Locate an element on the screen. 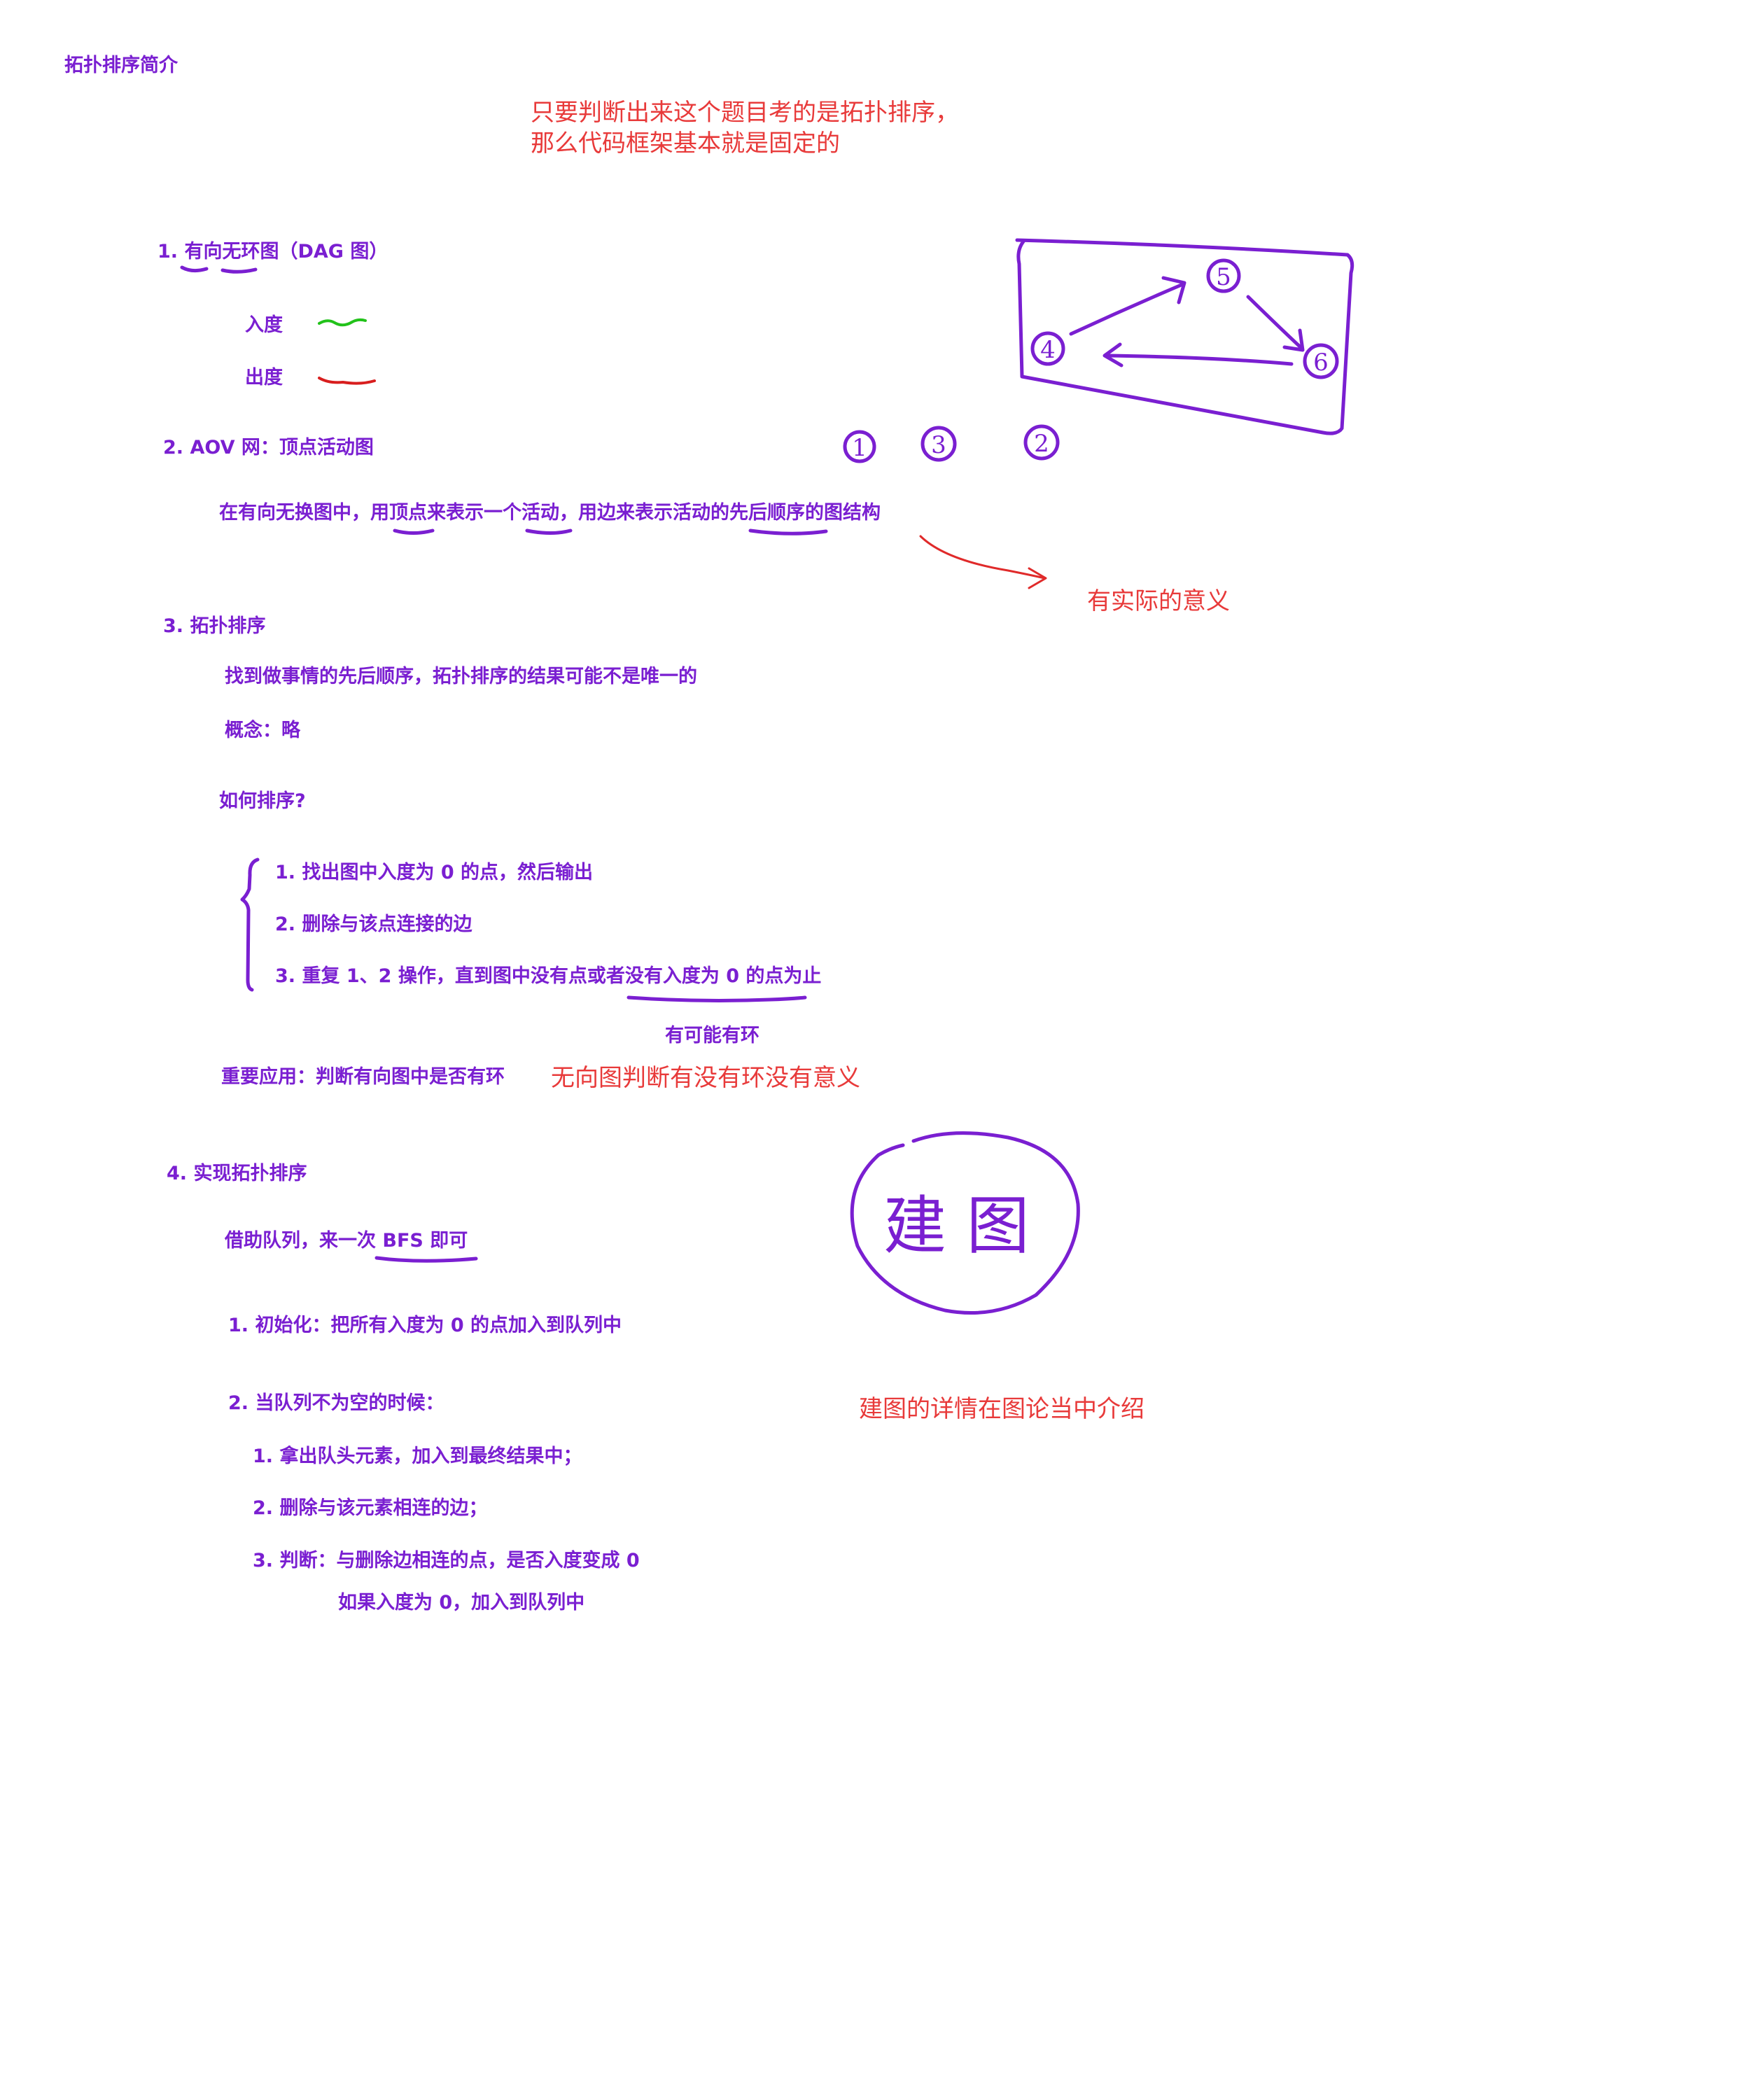 The width and height of the screenshot is (1750, 2100). underline-no-zero-indegree is located at coordinates (716, 998).